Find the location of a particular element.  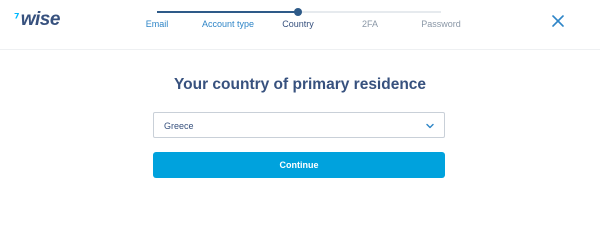

continue-button: Continue is located at coordinates (299, 165).